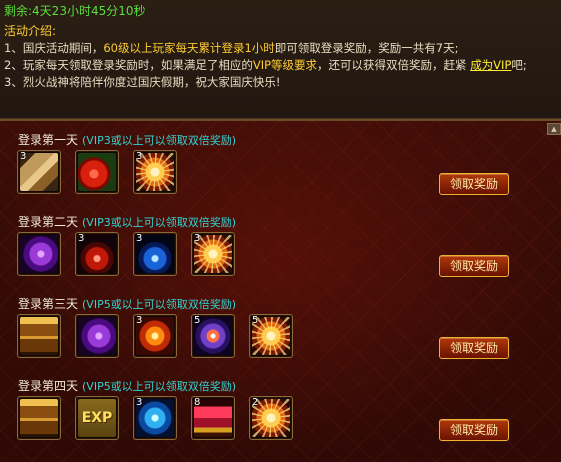 The image size is (561, 462). I want to click on day-title: 登录第一天 (VIP3或以上可以领取双倍奖励), so click(127, 139).